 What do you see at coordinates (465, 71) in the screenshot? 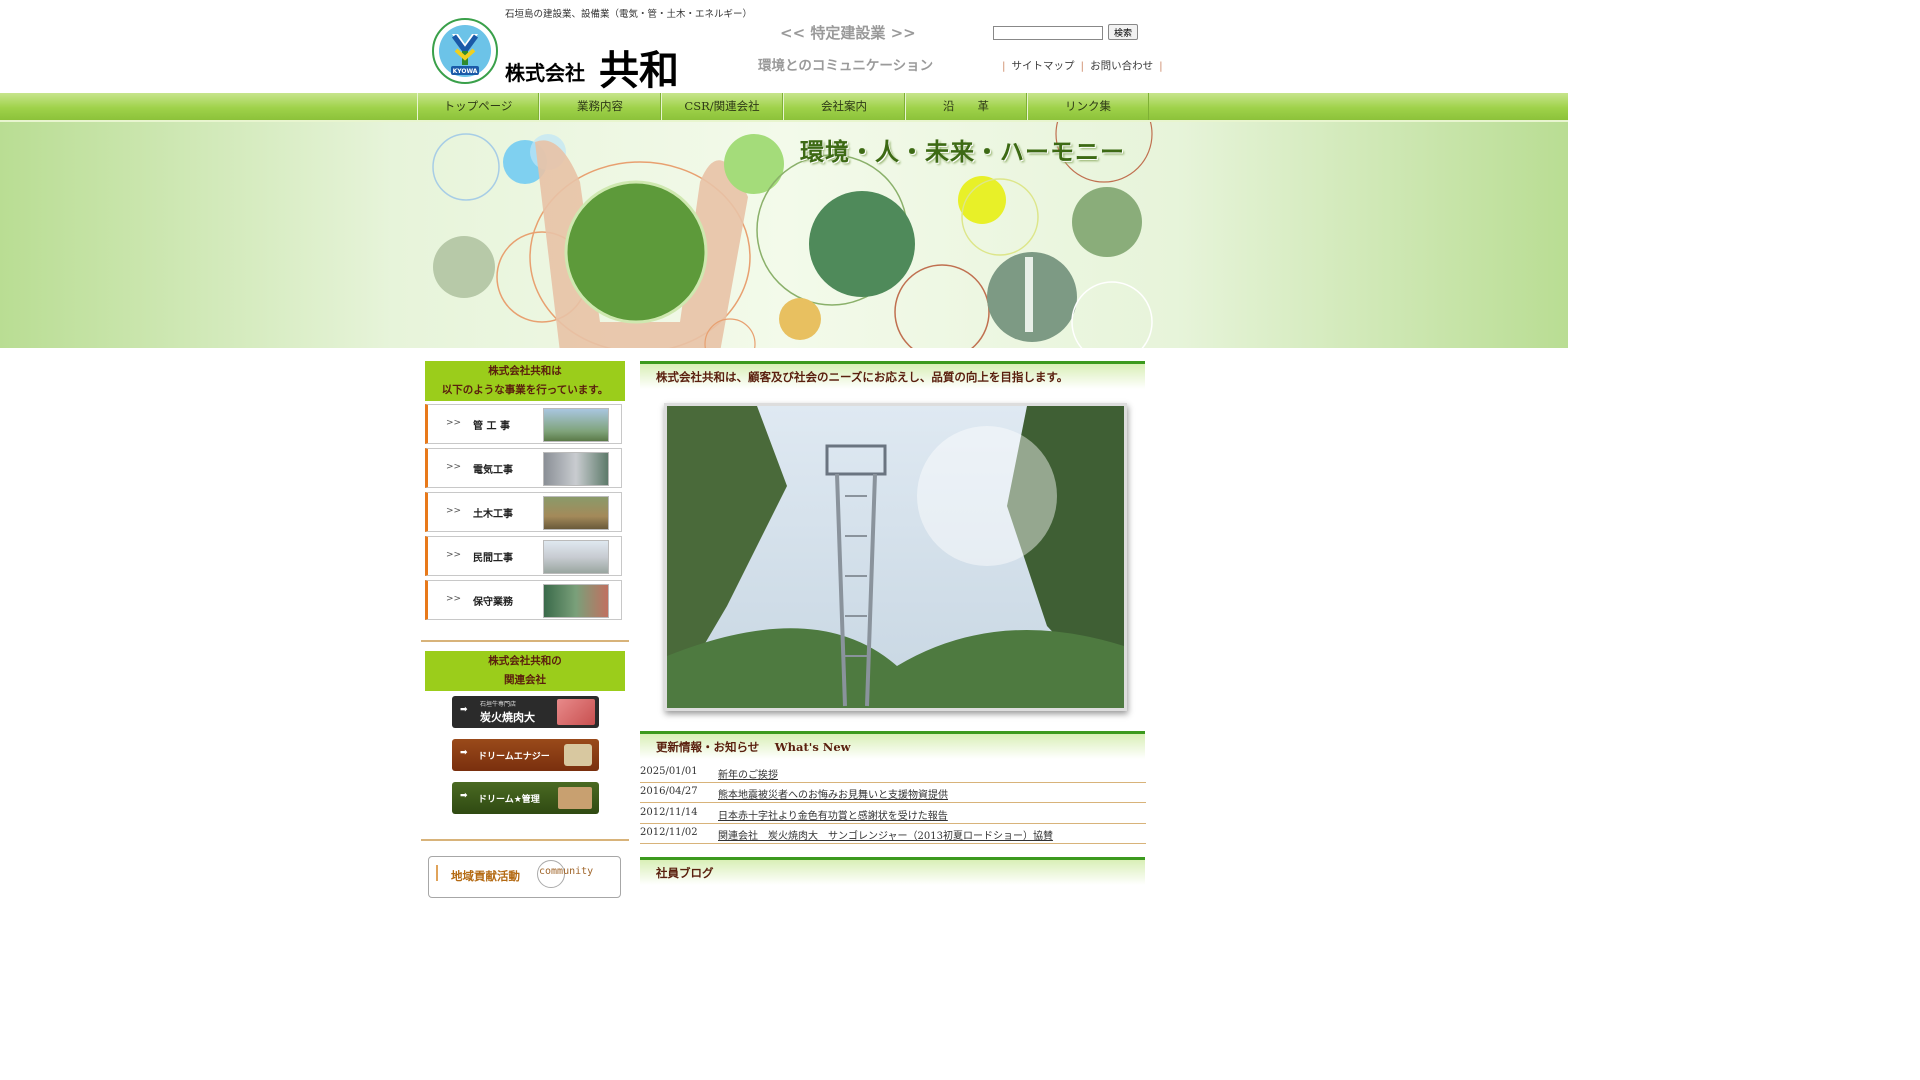
I see `logo-brand-text: KYOWA` at bounding box center [465, 71].